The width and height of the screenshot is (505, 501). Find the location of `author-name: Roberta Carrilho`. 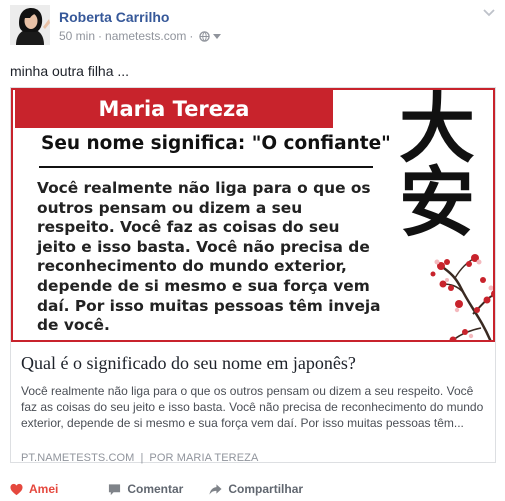

author-name: Roberta Carrilho is located at coordinates (114, 17).